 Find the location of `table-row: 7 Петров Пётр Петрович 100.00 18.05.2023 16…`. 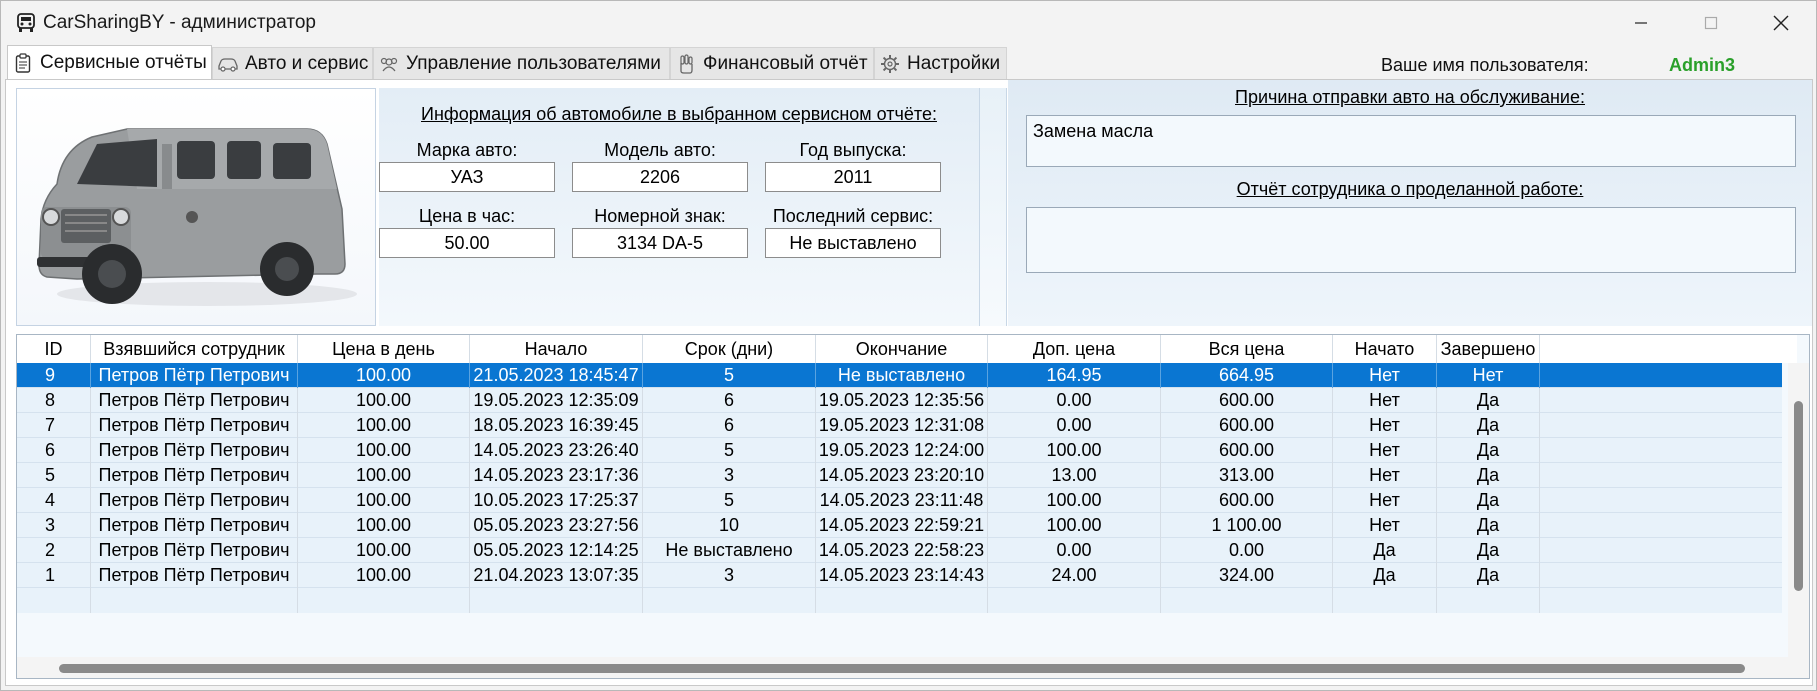

table-row: 7 Петров Пётр Петрович 100.00 18.05.2023 16… is located at coordinates (899, 425).